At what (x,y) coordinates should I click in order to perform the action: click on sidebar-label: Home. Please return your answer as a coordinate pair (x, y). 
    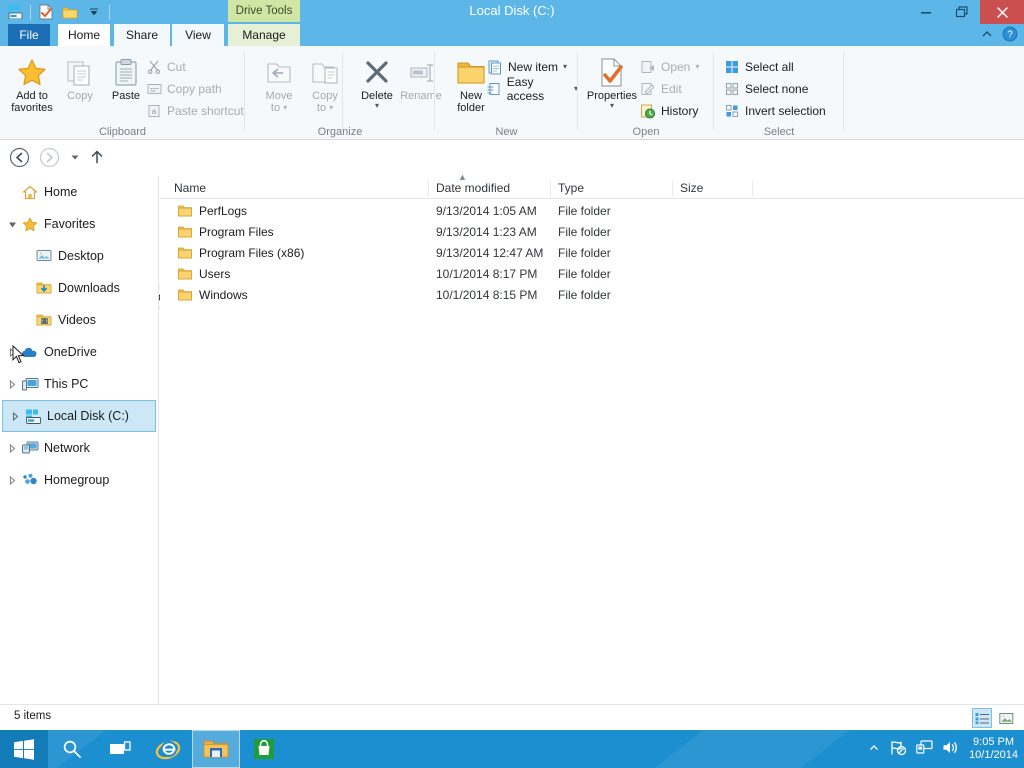
    Looking at the image, I should click on (61, 192).